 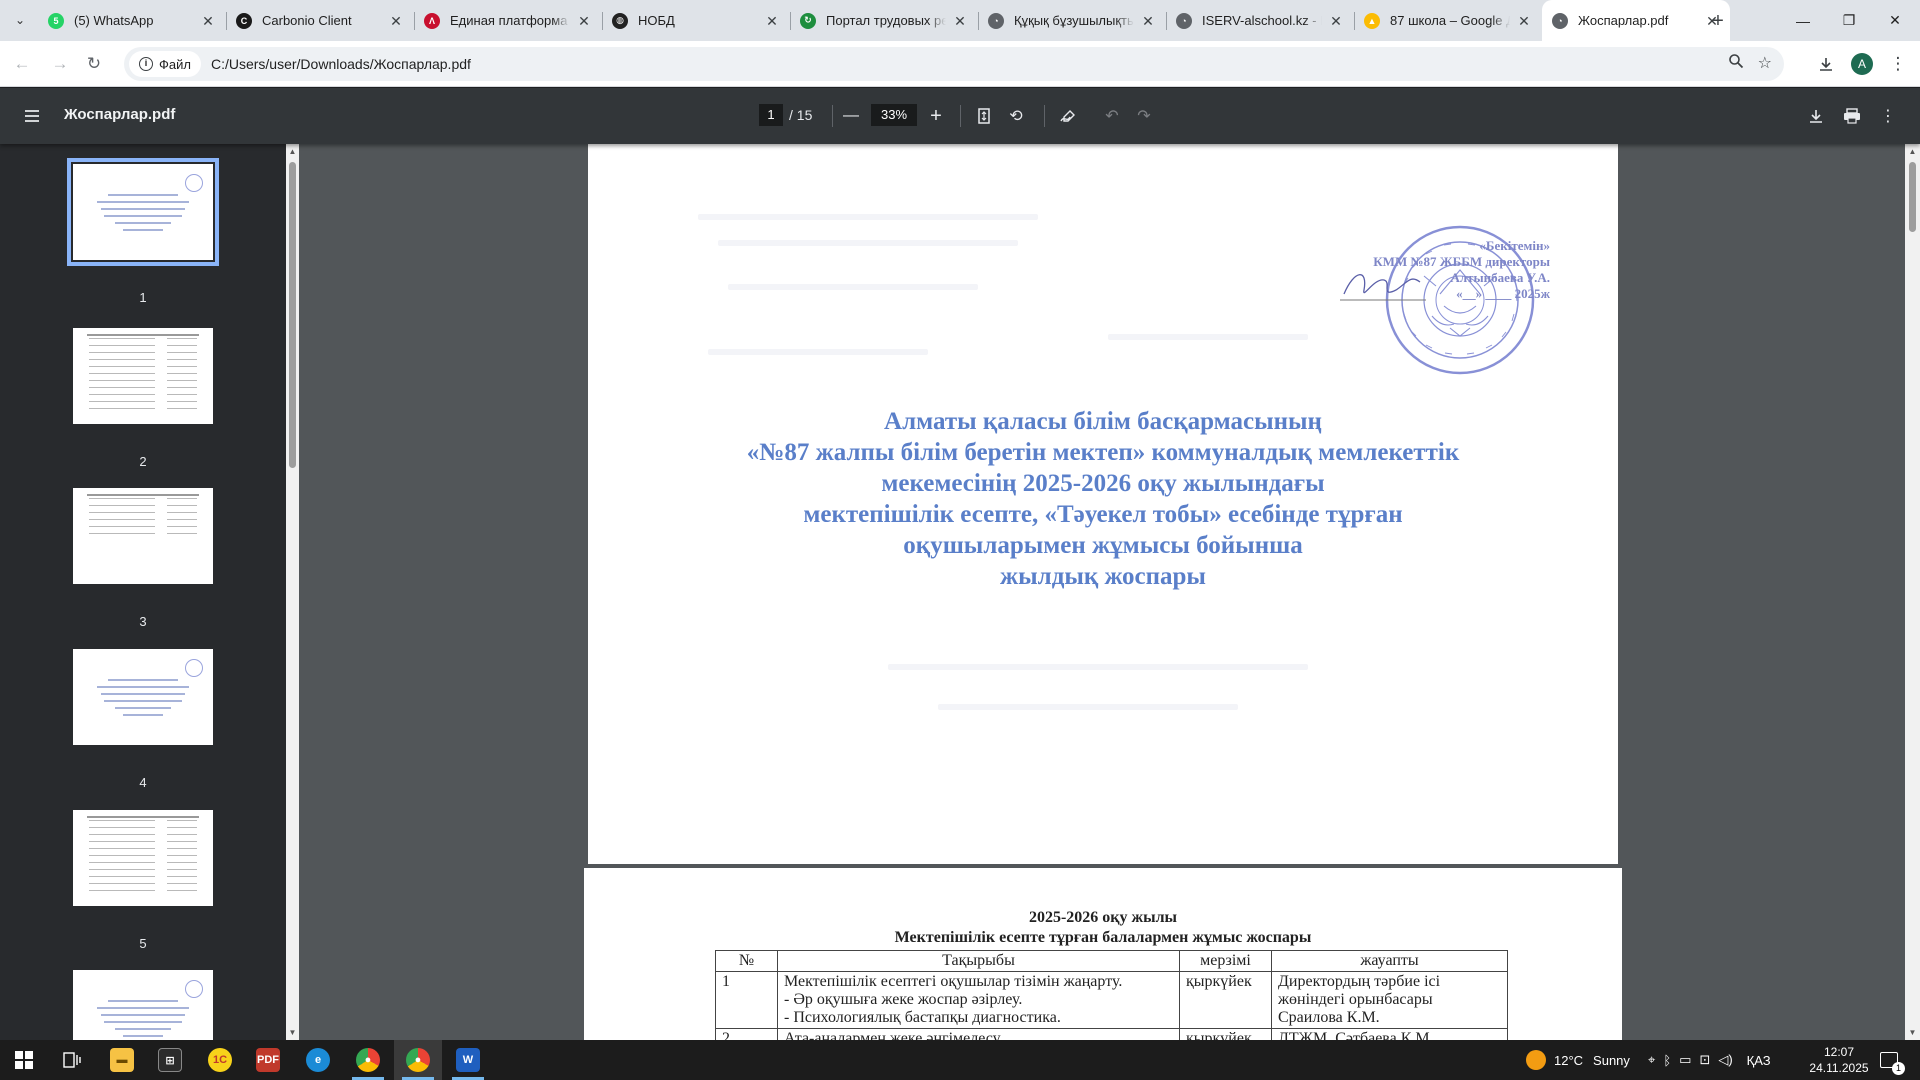 I want to click on taskbar-file-explorer: ▬, so click(x=122, y=1060).